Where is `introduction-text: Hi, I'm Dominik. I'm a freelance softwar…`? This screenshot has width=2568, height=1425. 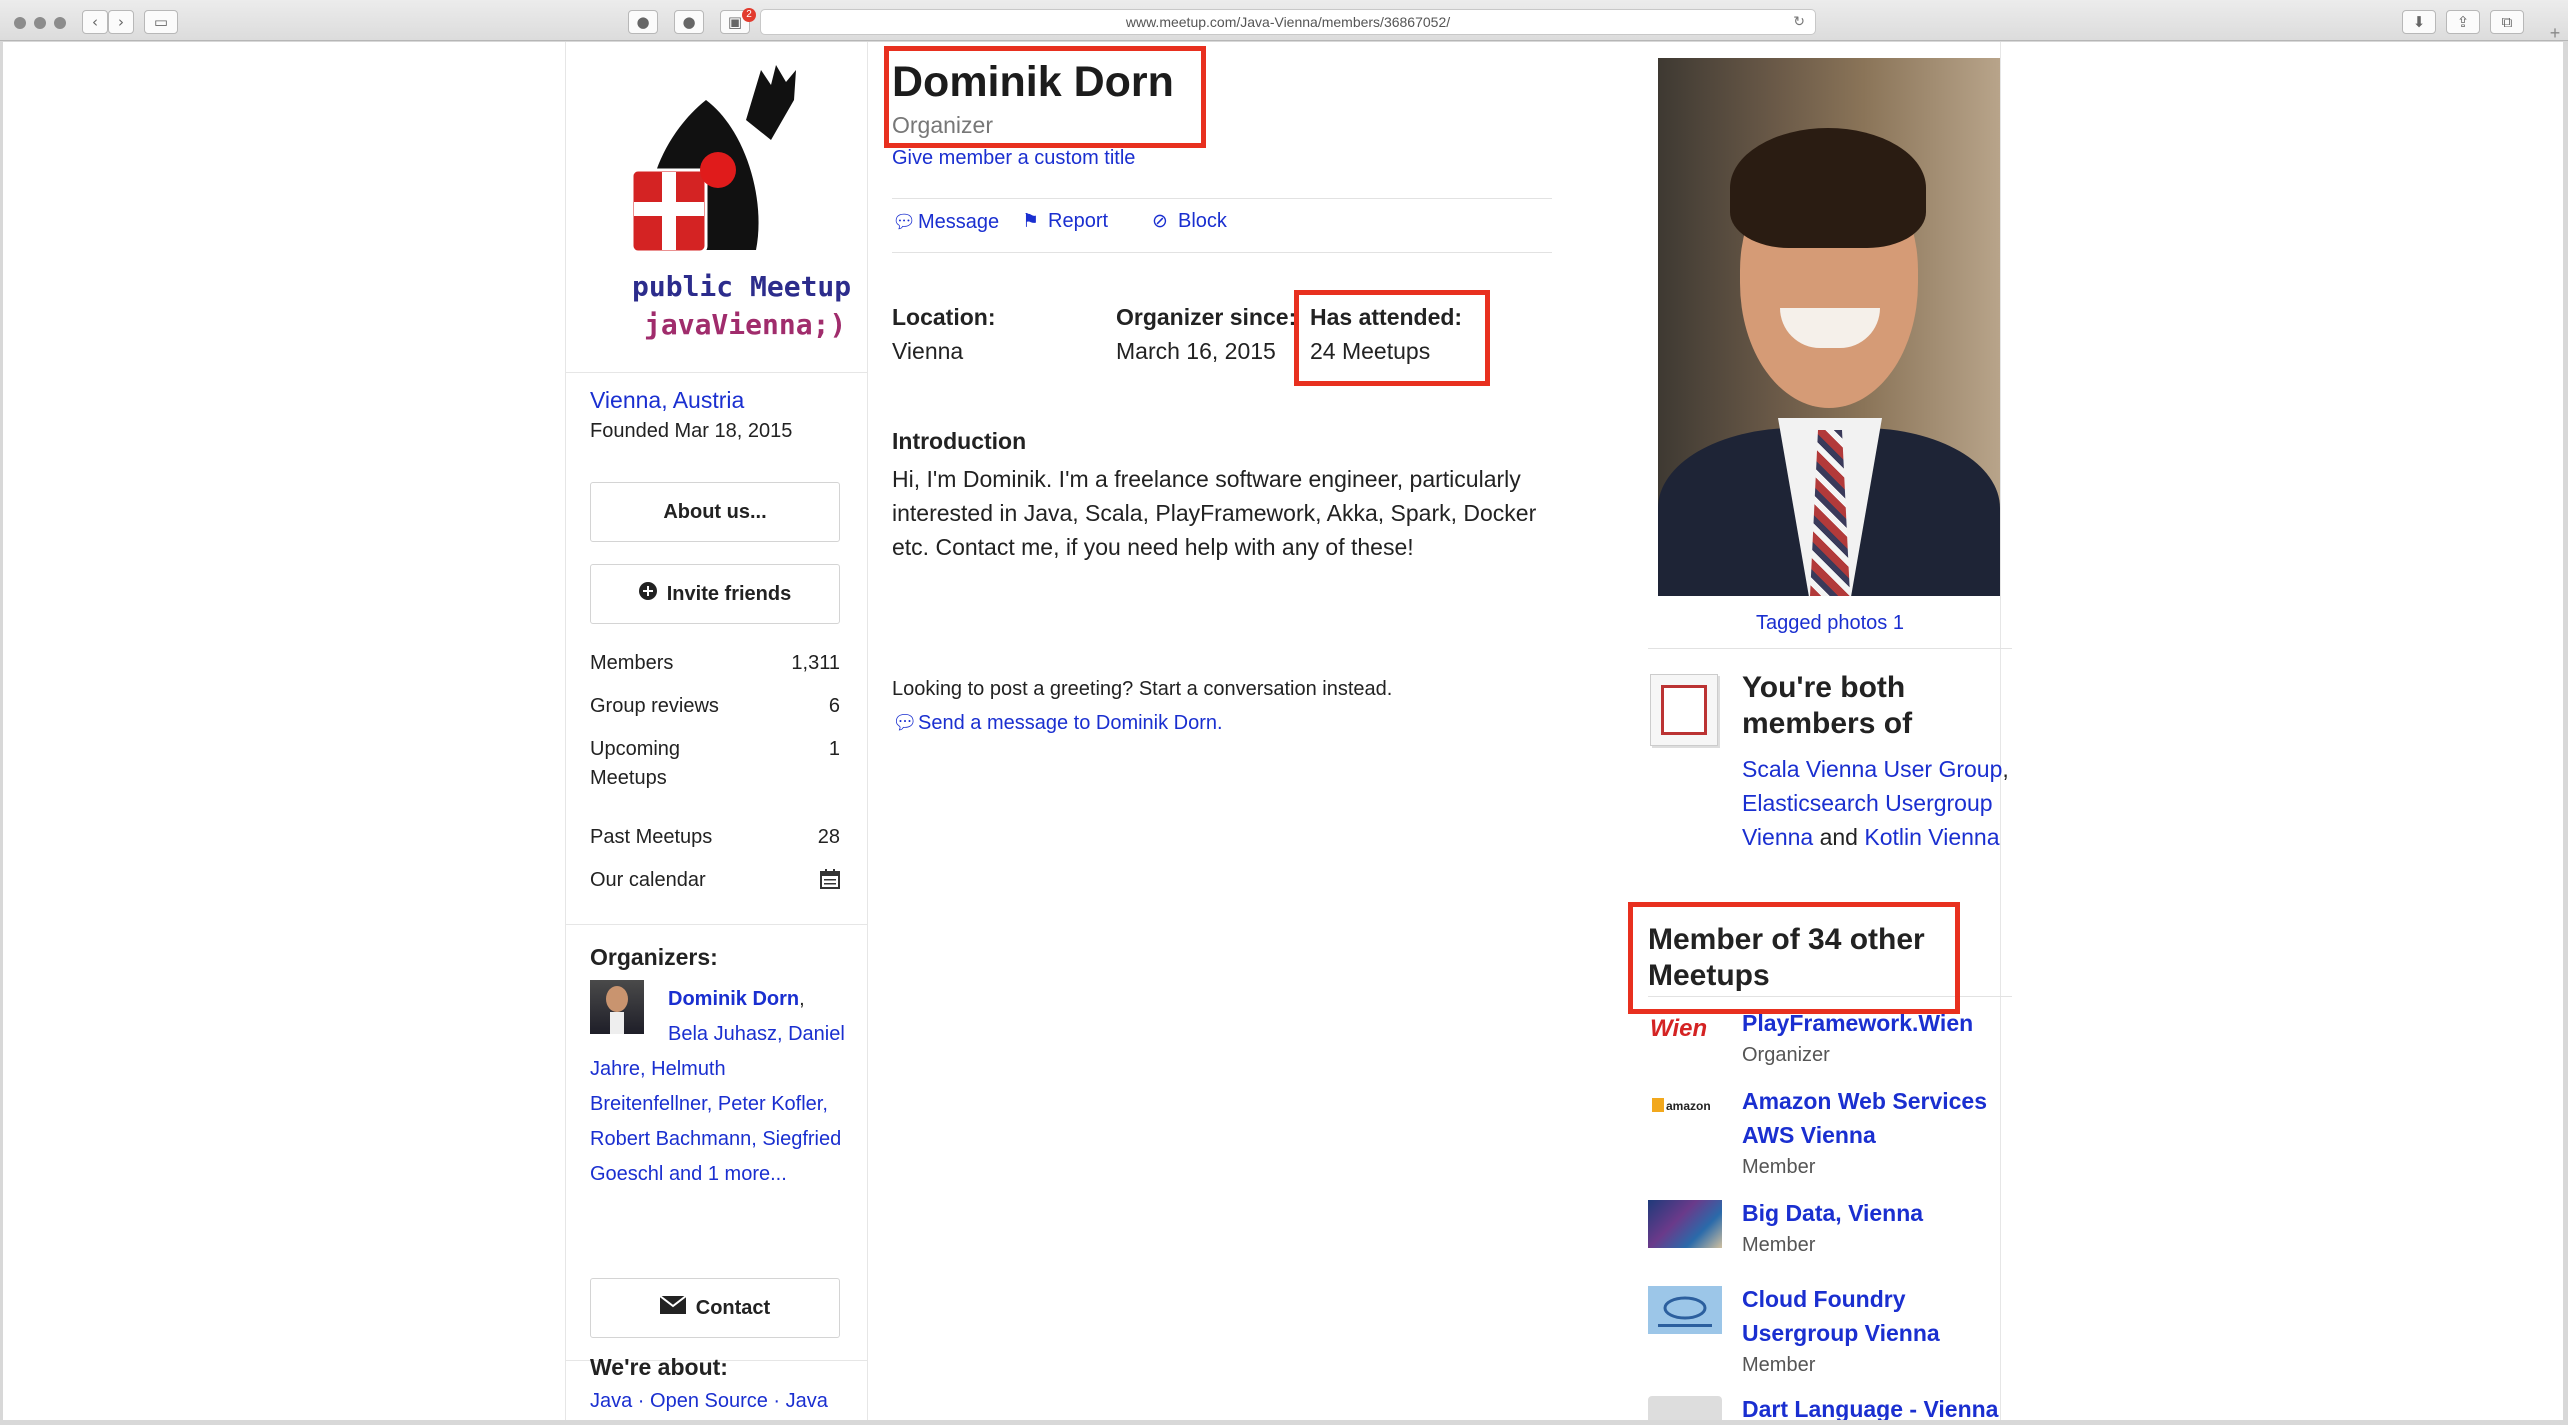 introduction-text: Hi, I'm Dominik. I'm a freelance softwar… is located at coordinates (1214, 513).